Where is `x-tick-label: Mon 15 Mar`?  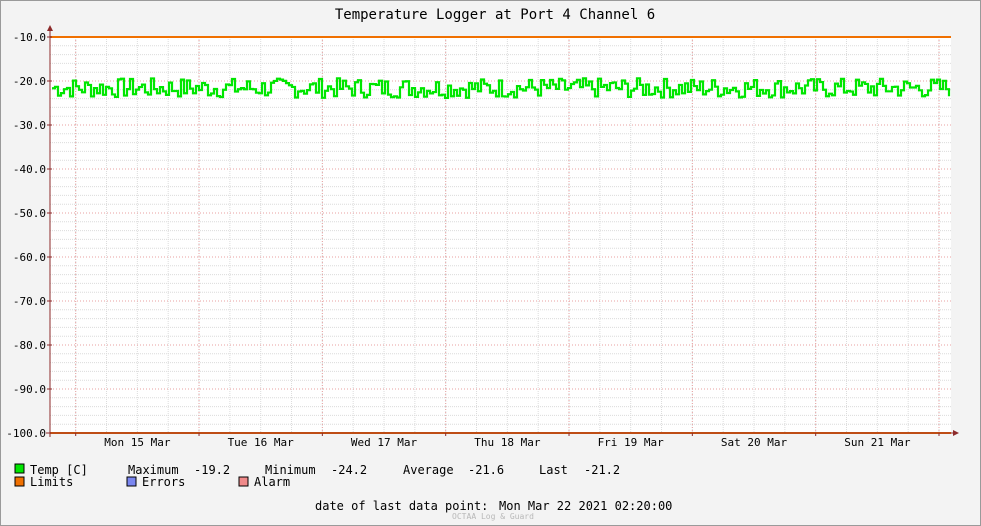 x-tick-label: Mon 15 Mar is located at coordinates (137, 442).